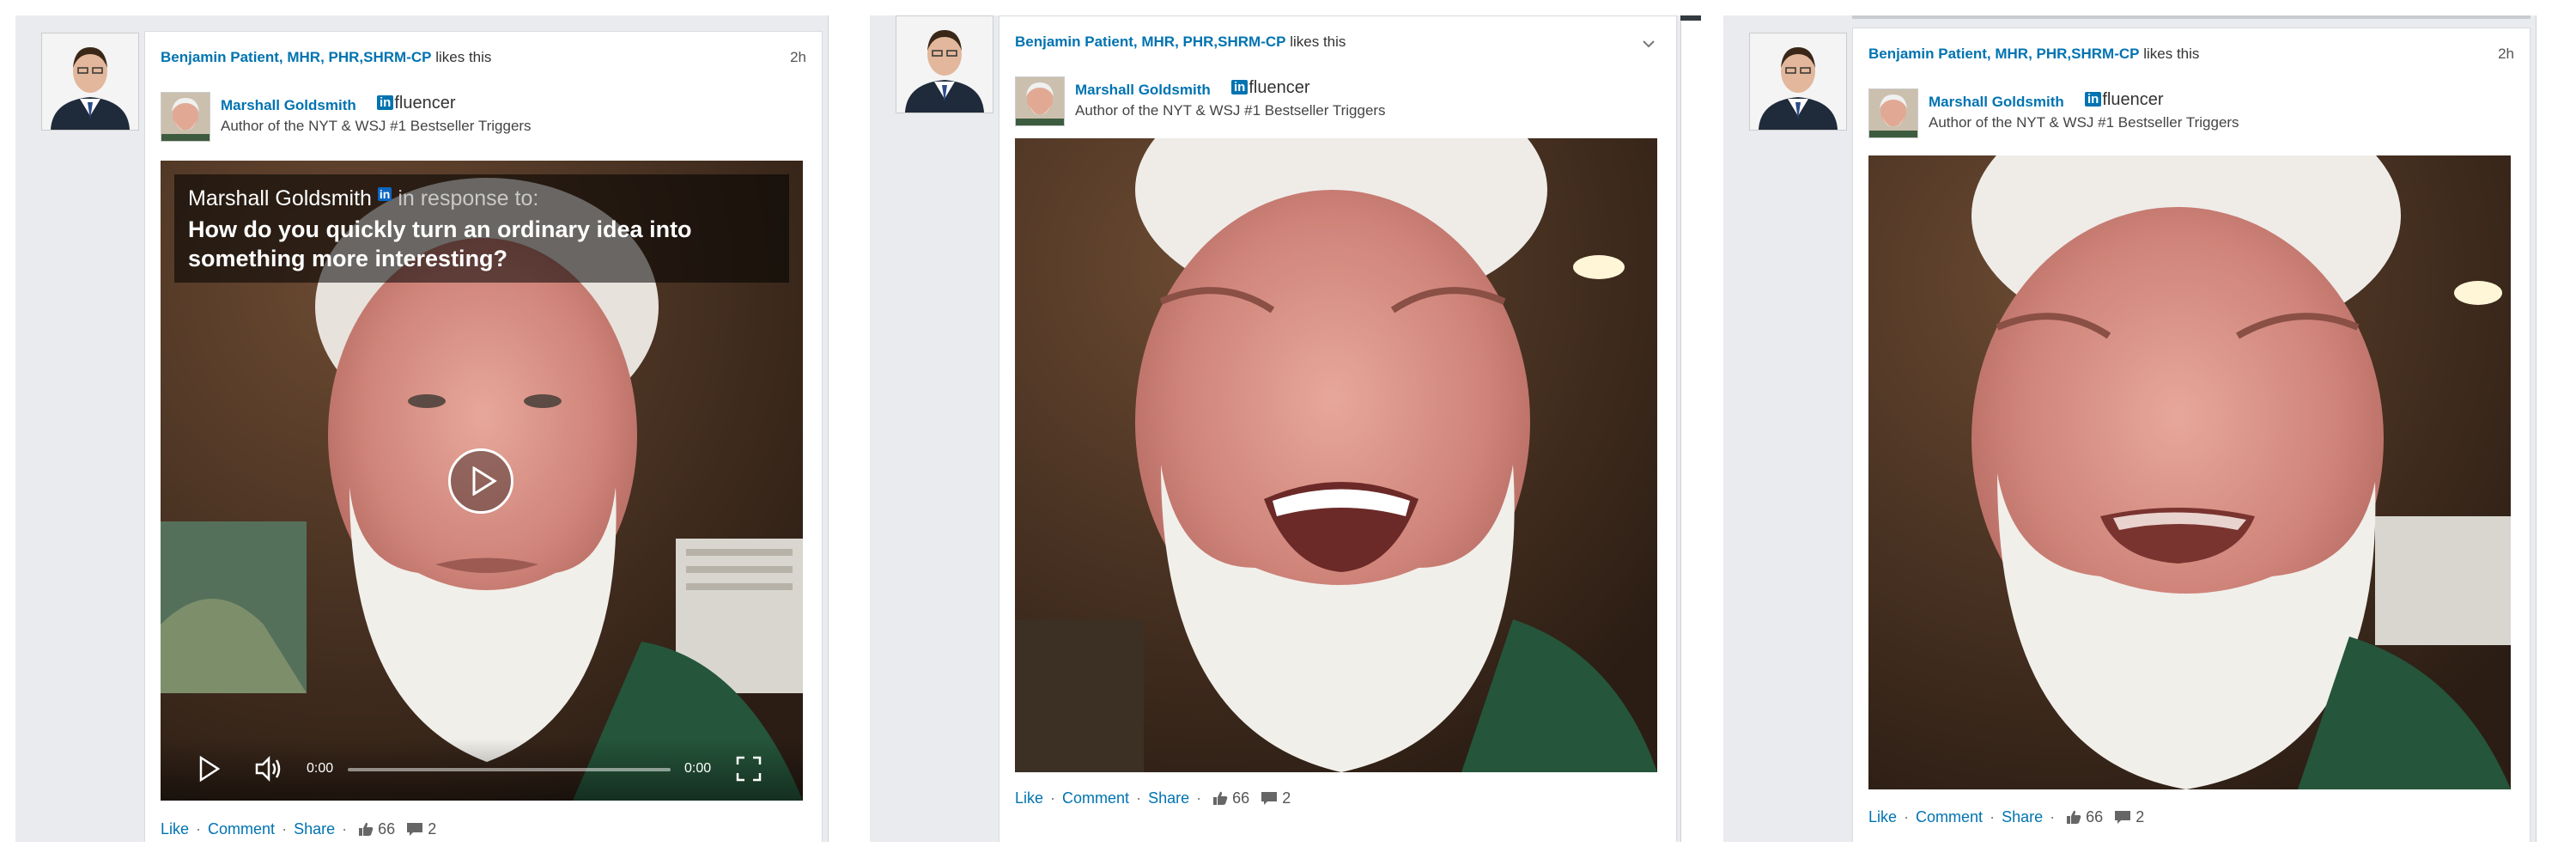  Describe the element at coordinates (468, 198) in the screenshot. I see `overlay-response-label: in response to:` at that location.